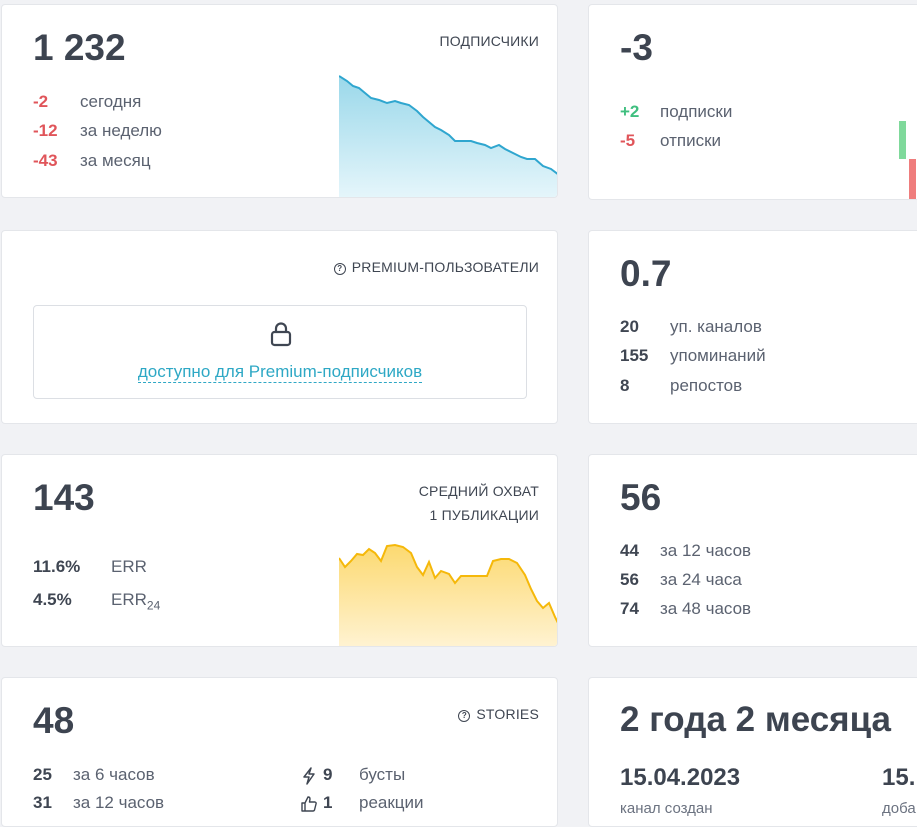 The height and width of the screenshot is (827, 917). I want to click on stat-value: -5, so click(628, 140).